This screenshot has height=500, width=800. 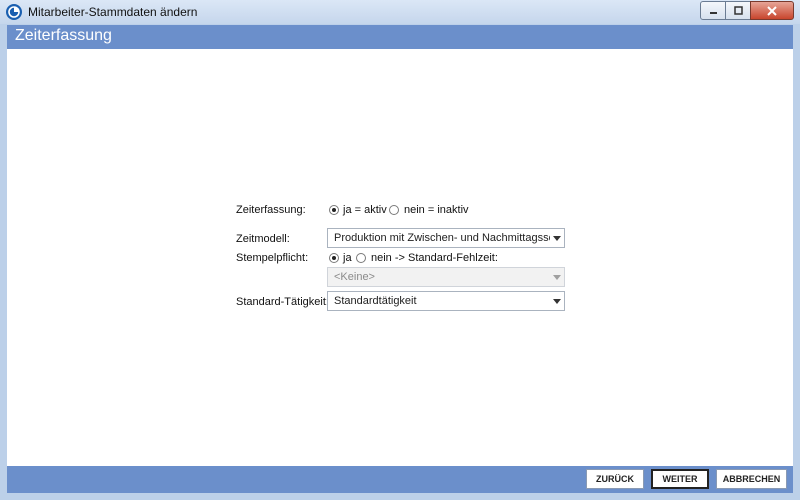 I want to click on stempelpflicht-label: Stempelpflicht:, so click(x=272, y=258).